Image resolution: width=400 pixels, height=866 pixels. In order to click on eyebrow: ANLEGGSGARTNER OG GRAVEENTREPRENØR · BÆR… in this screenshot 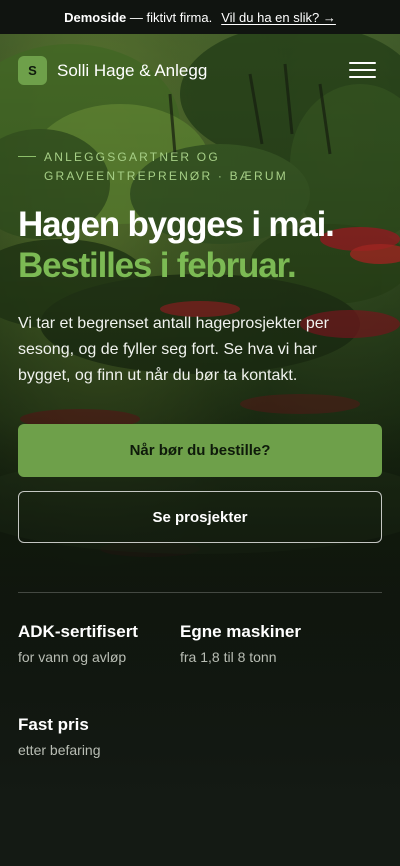, I will do `click(176, 167)`.